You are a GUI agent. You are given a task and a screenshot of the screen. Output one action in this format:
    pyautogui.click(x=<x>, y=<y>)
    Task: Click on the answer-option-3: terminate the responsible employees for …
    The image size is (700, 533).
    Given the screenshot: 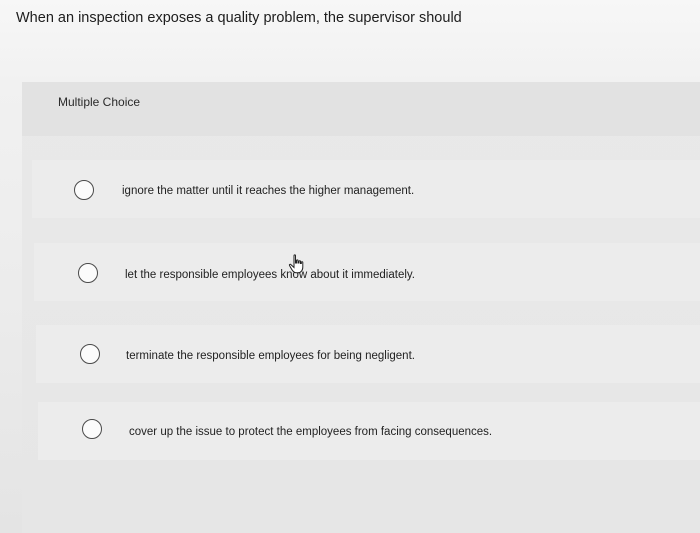 What is the action you would take?
    pyautogui.click(x=368, y=354)
    